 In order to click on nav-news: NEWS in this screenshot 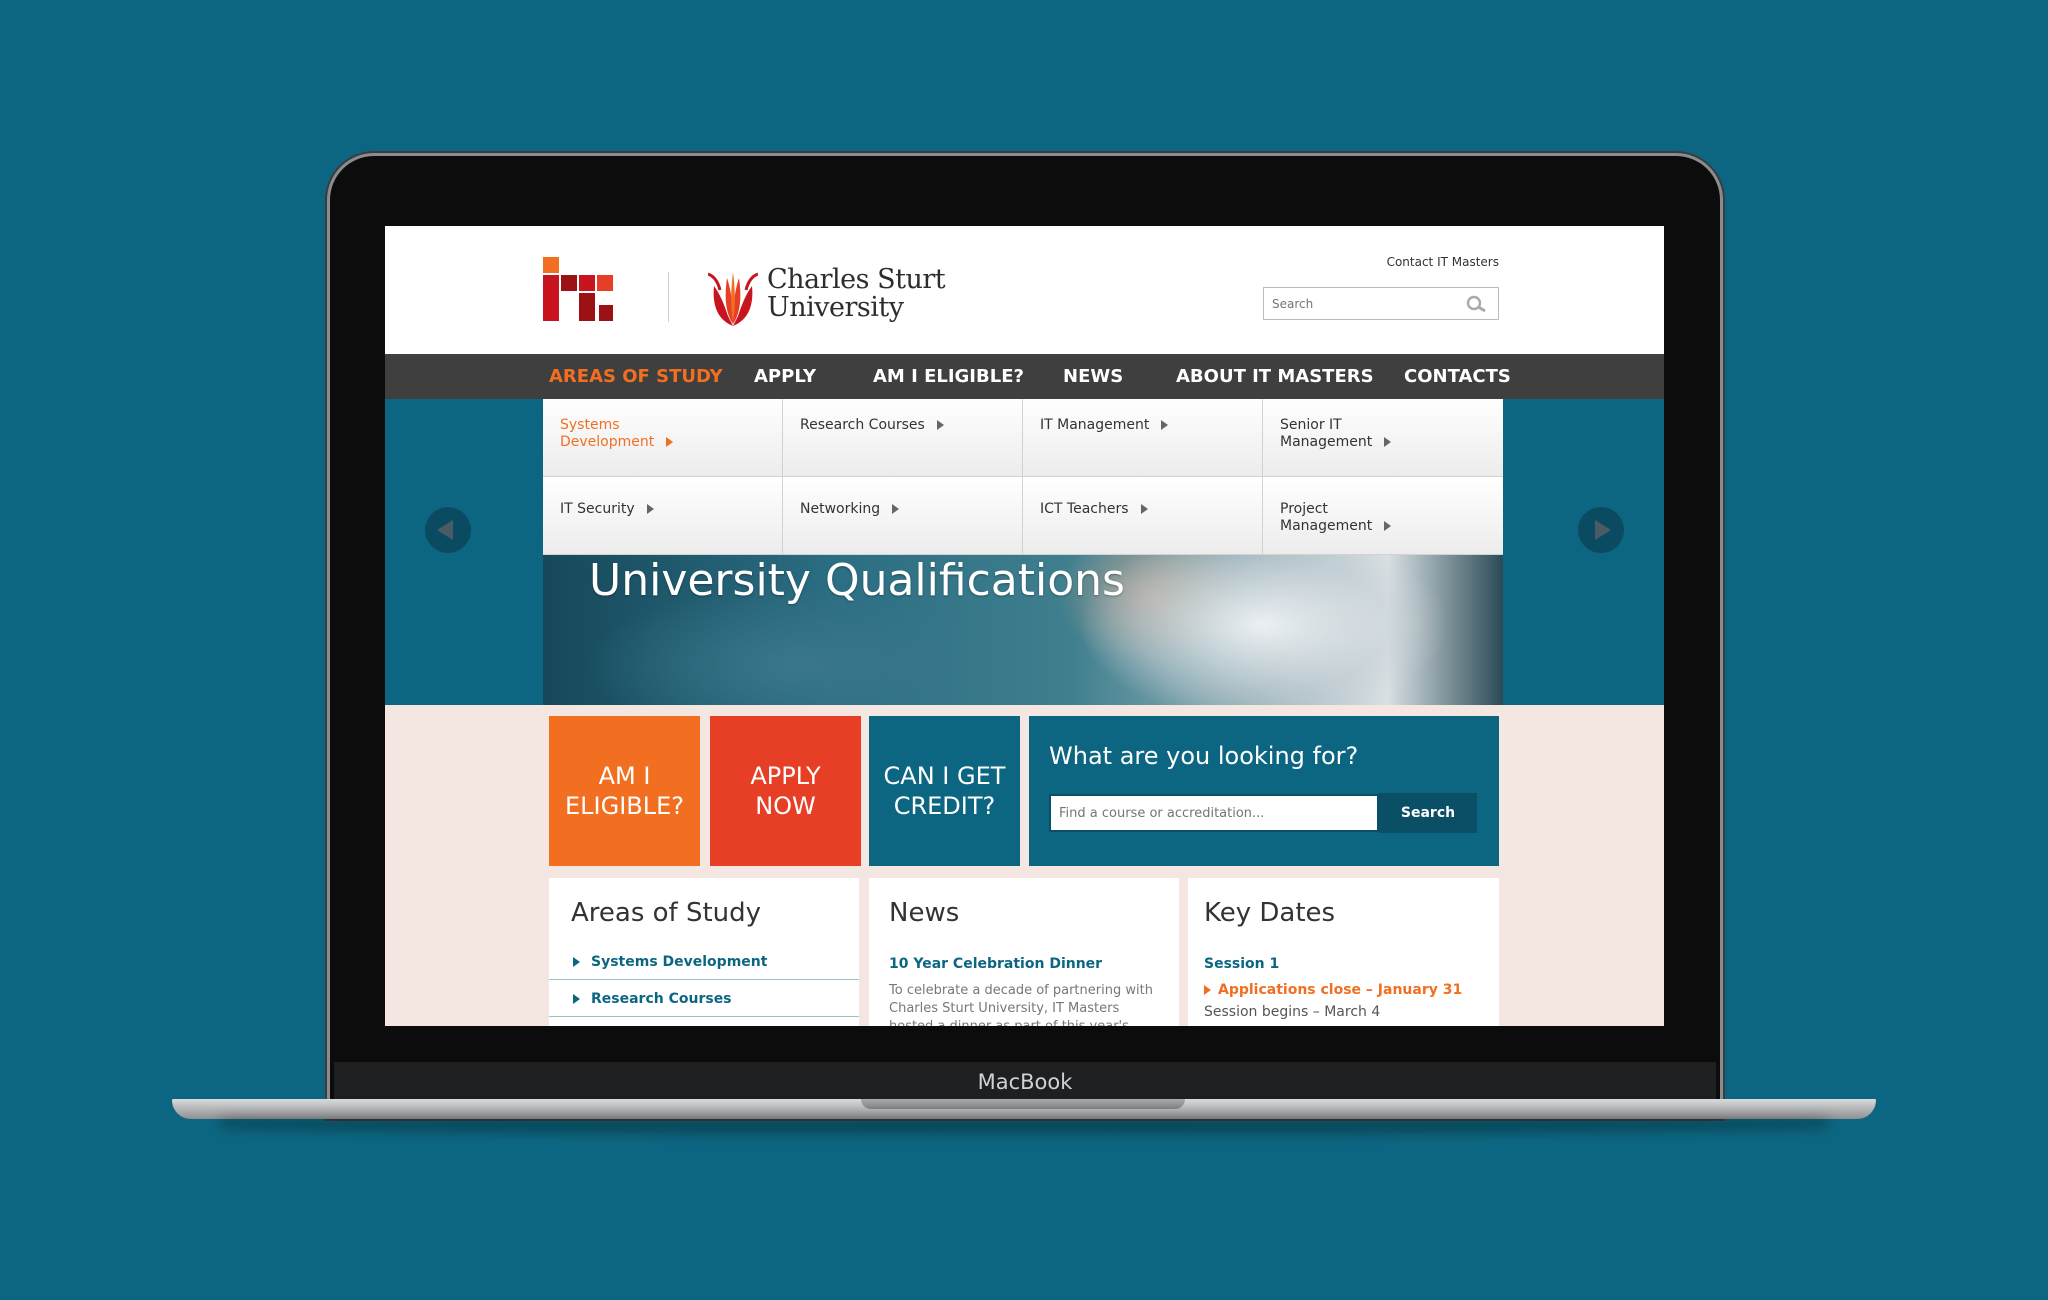, I will do `click(1093, 376)`.